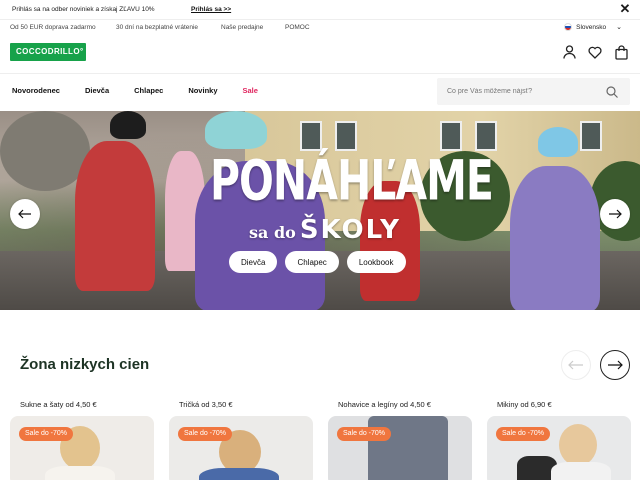  Describe the element at coordinates (253, 262) in the screenshot. I see `hero-girl-button: Dievča` at that location.